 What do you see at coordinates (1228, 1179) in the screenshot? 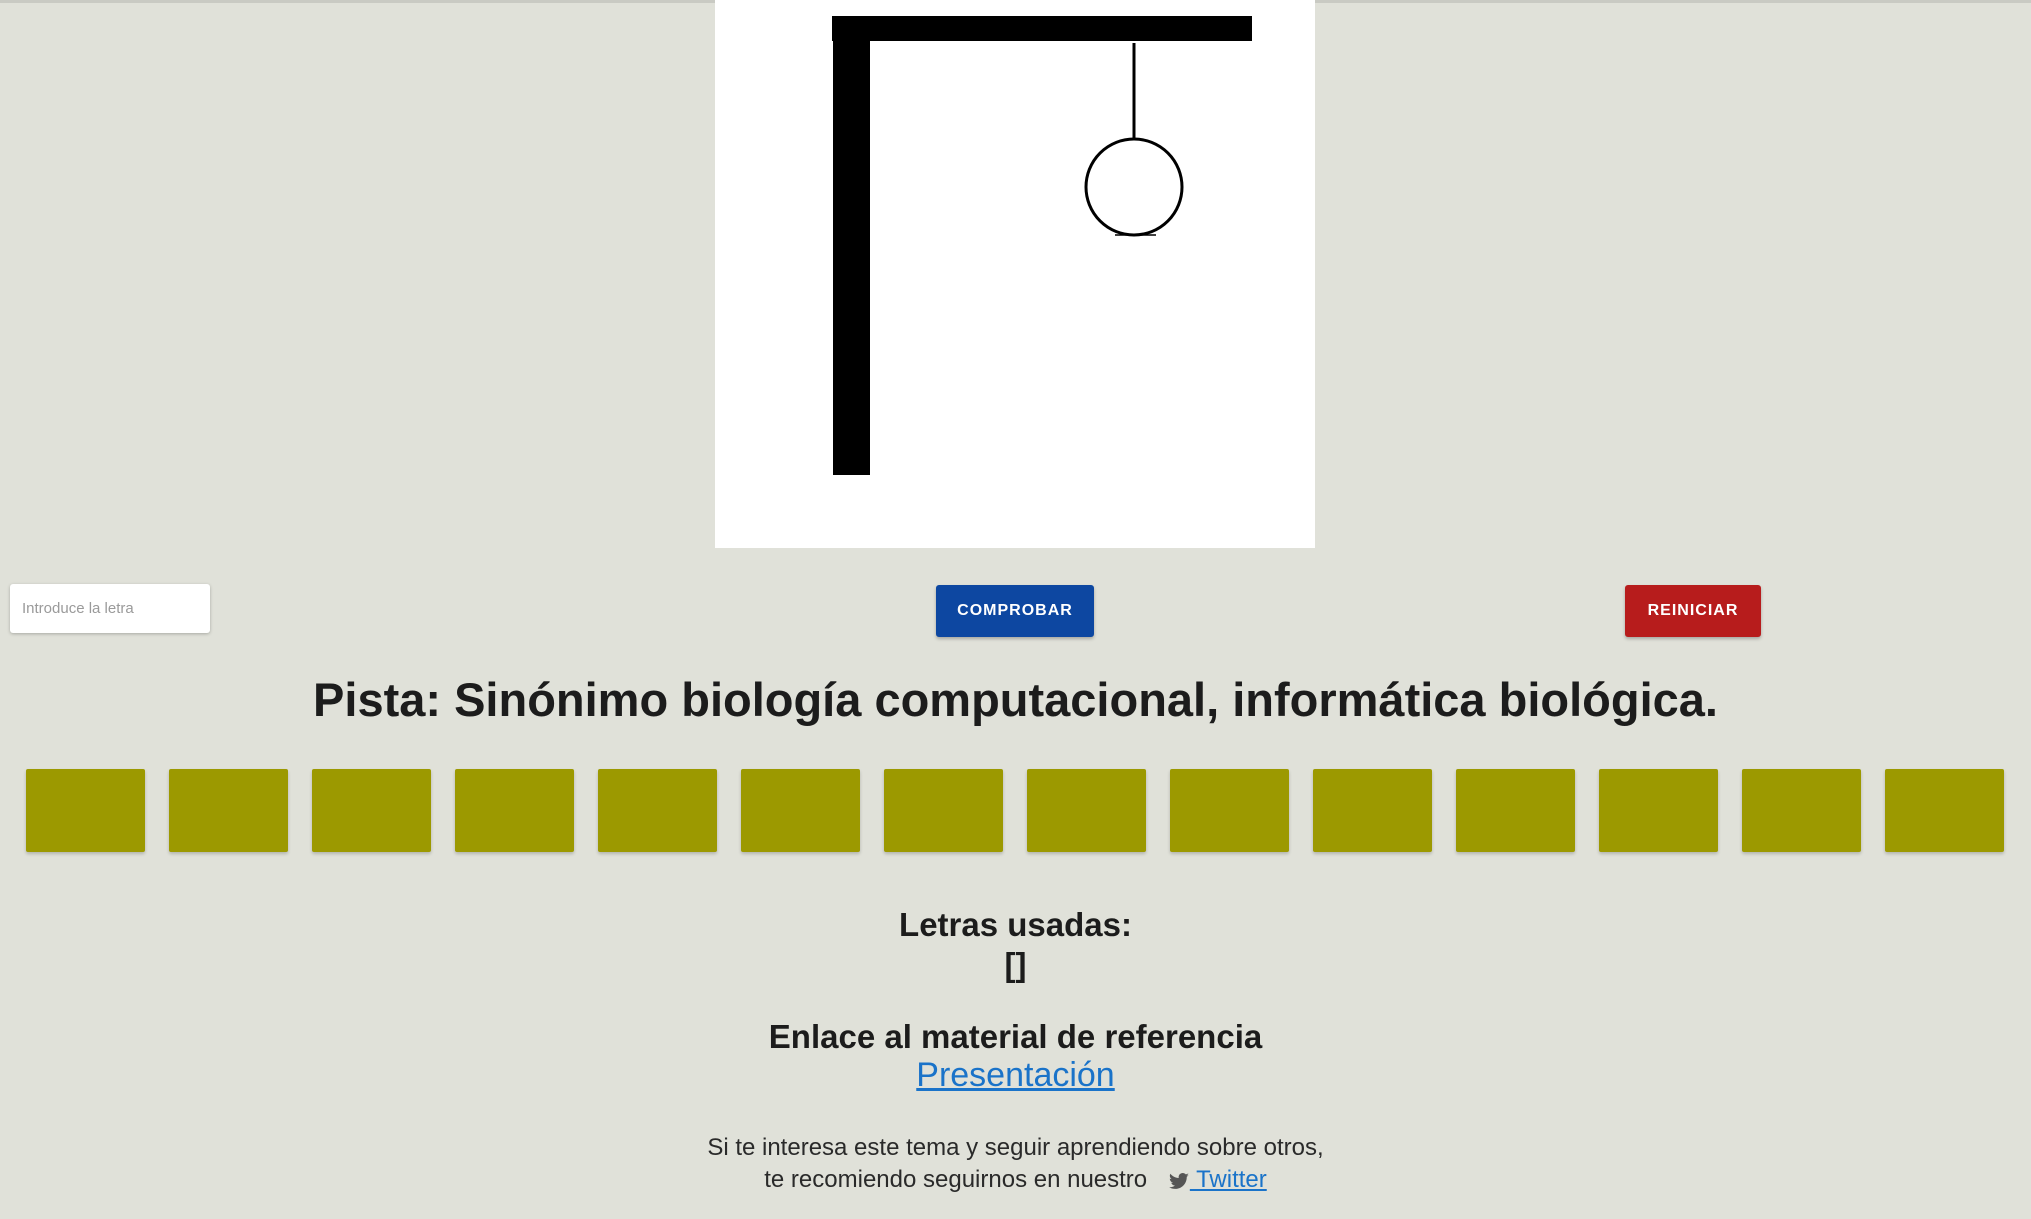
I see `twitter-link: Twitter` at bounding box center [1228, 1179].